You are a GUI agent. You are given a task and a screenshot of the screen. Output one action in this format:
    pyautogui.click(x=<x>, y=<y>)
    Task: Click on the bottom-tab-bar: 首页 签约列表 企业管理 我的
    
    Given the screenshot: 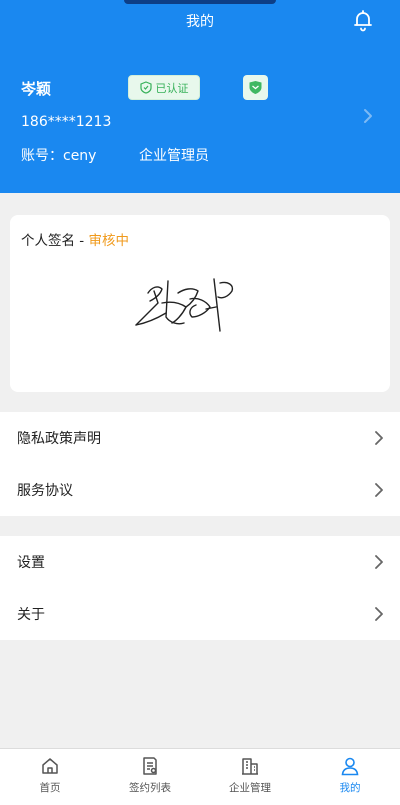 What is the action you would take?
    pyautogui.click(x=200, y=776)
    